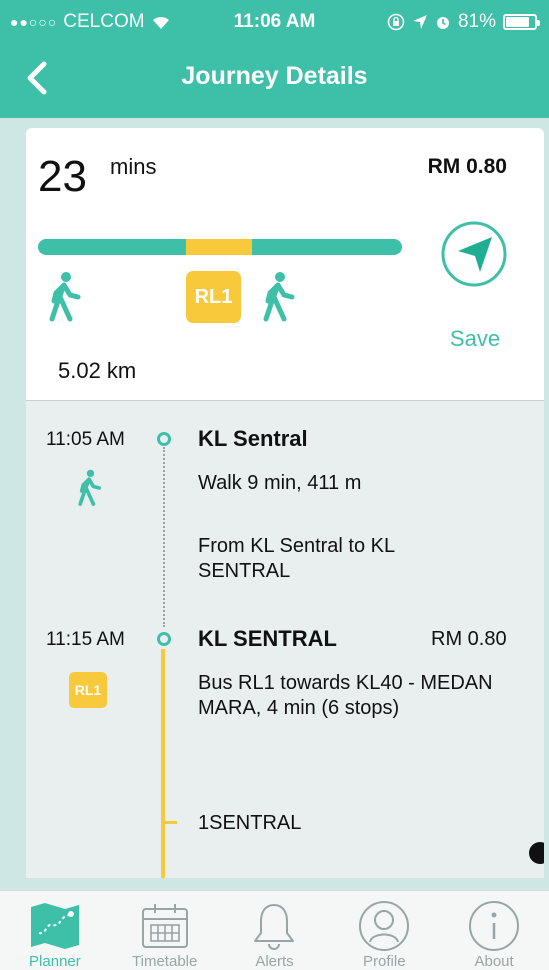 Image resolution: width=549 pixels, height=970 pixels. I want to click on map-icon, so click(55, 925).